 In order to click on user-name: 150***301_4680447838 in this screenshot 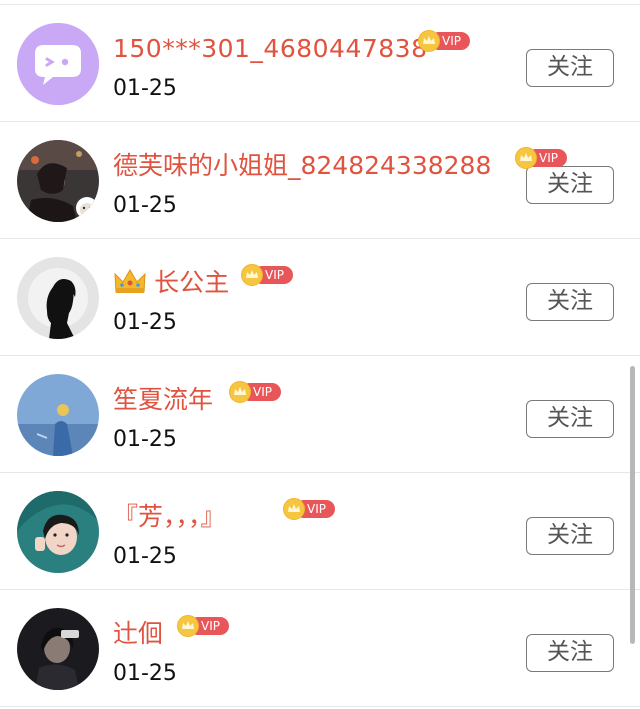, I will do `click(270, 49)`.